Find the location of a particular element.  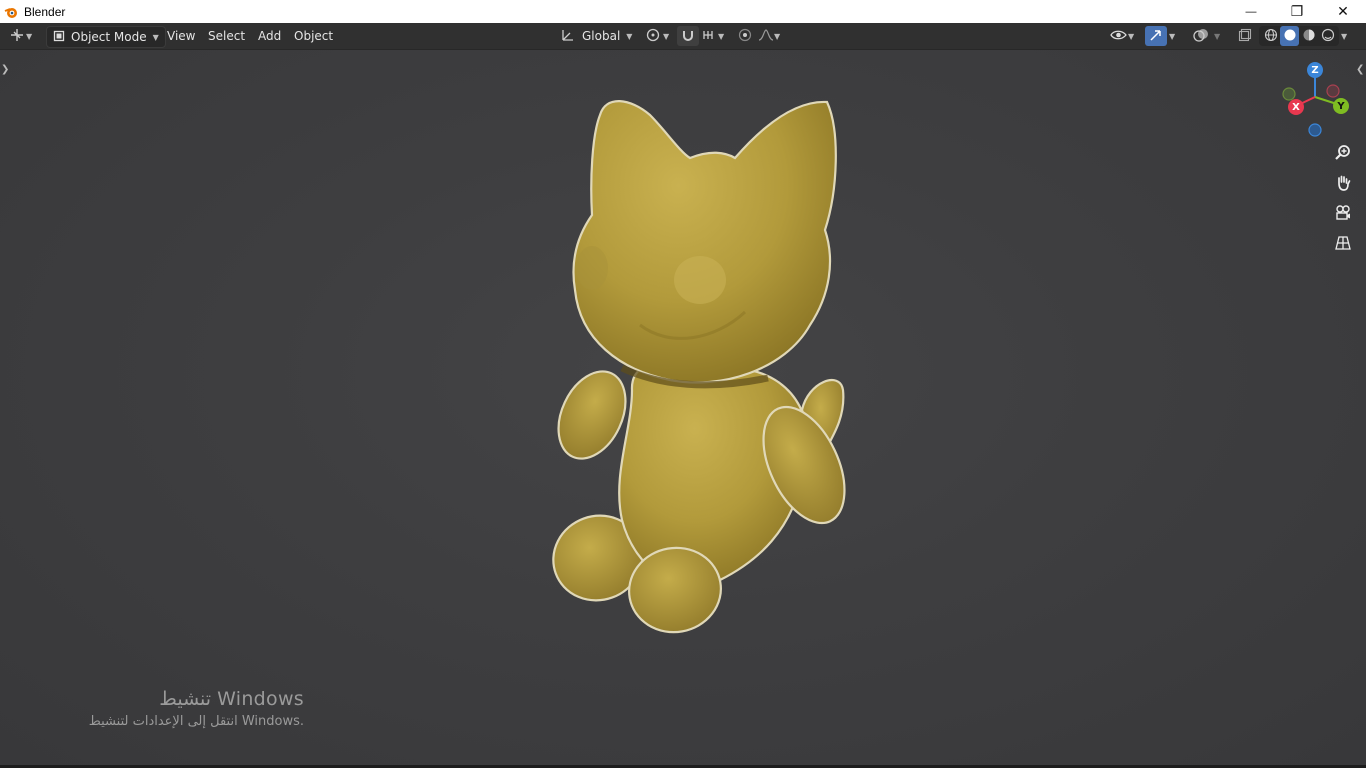

minimize-icon: — is located at coordinates (1251, 11).